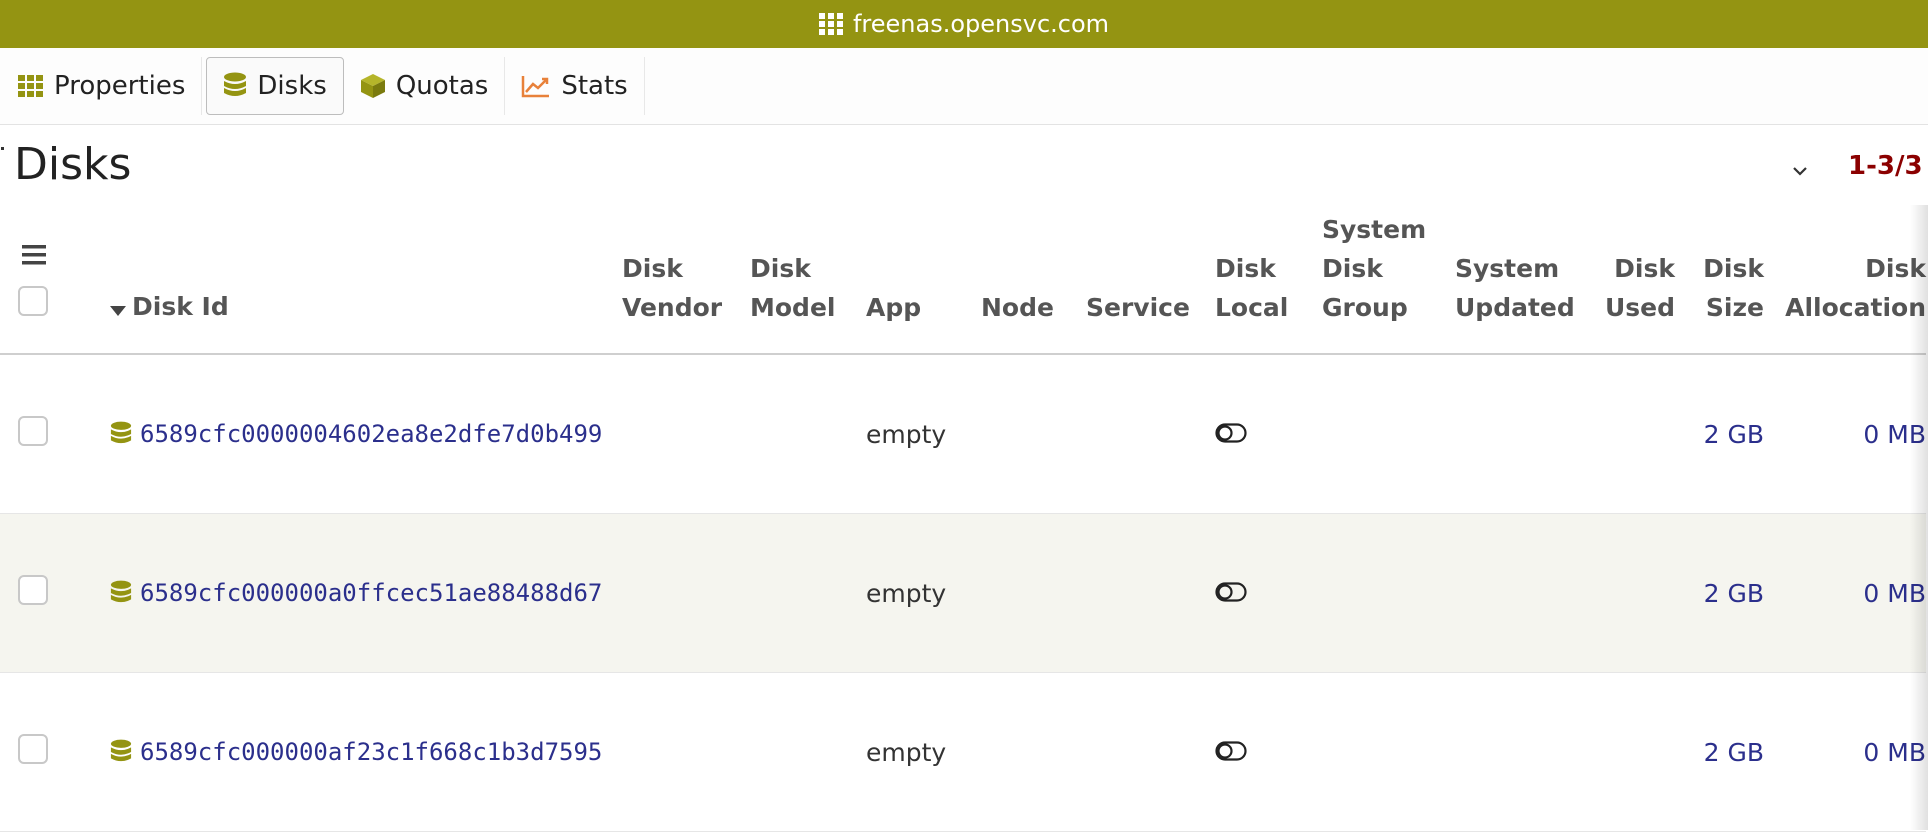  I want to click on tab-properties: Properties, so click(101, 86).